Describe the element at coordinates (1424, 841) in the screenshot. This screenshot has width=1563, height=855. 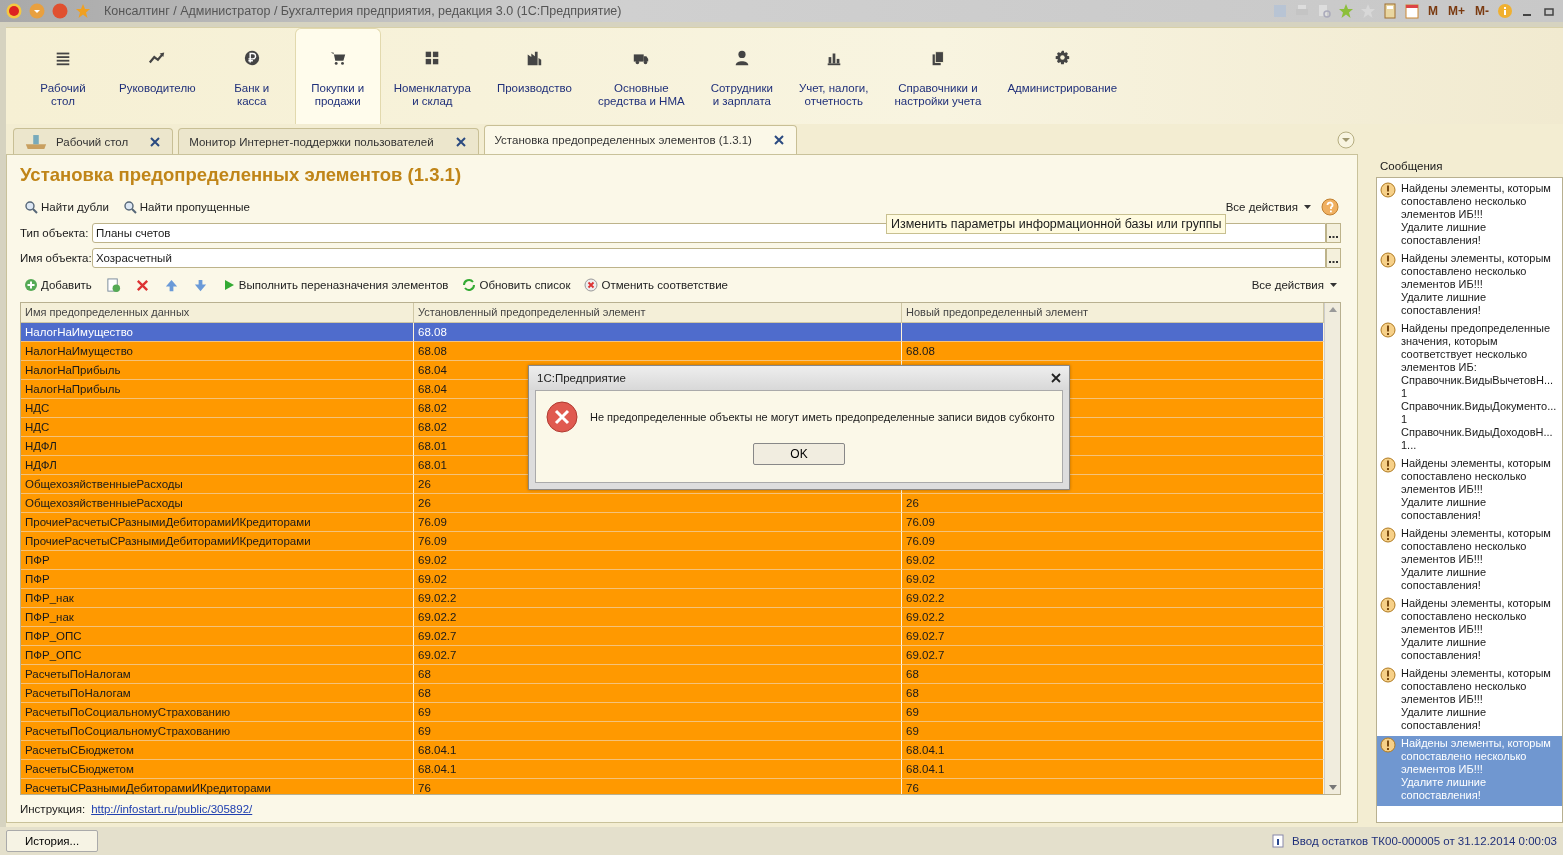
I see `status-text: Ввод остатков ТК00-000005 от 31.12.2014 0:00:03` at that location.